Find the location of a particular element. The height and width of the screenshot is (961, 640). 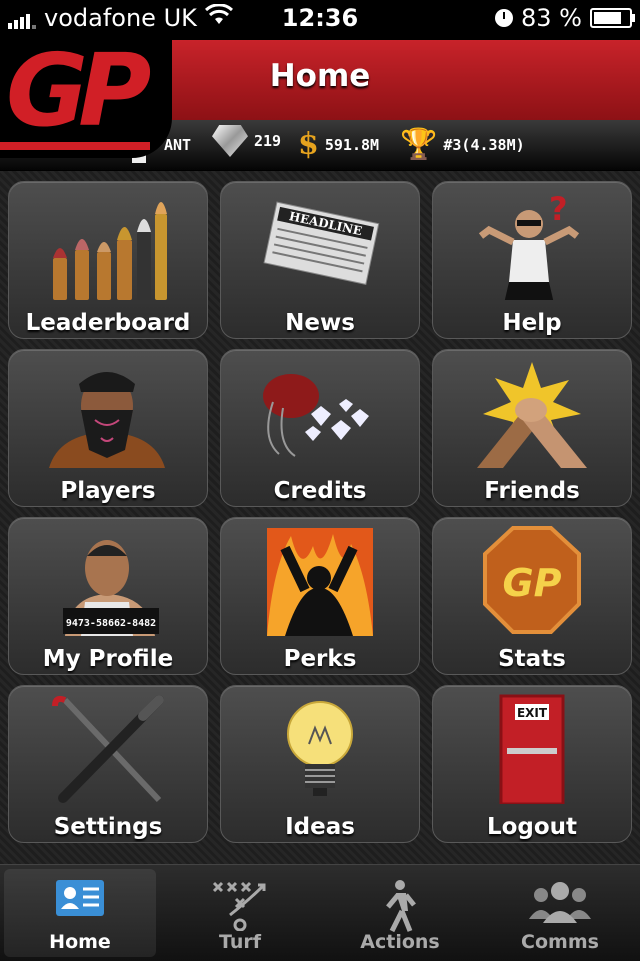

exit-door-icon: EXIT is located at coordinates (532, 749).